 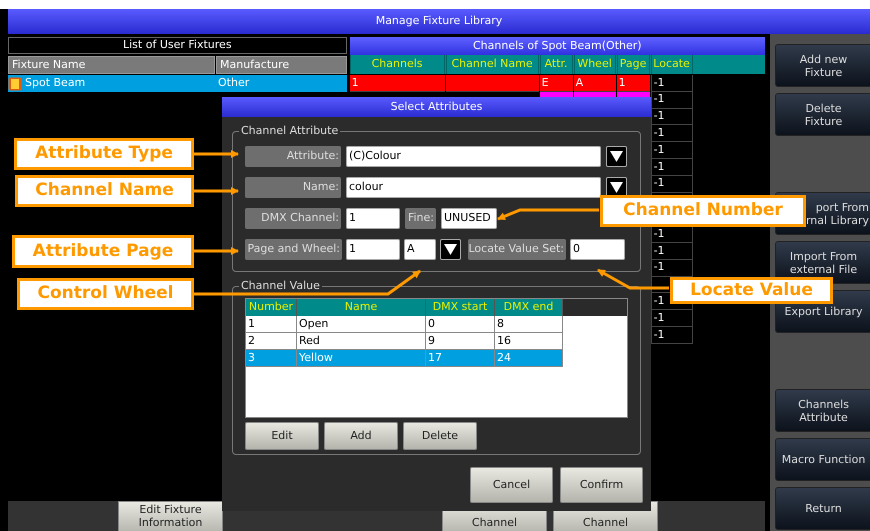 What do you see at coordinates (404, 341) in the screenshot?
I see `table-row: 2 Red 9 16` at bounding box center [404, 341].